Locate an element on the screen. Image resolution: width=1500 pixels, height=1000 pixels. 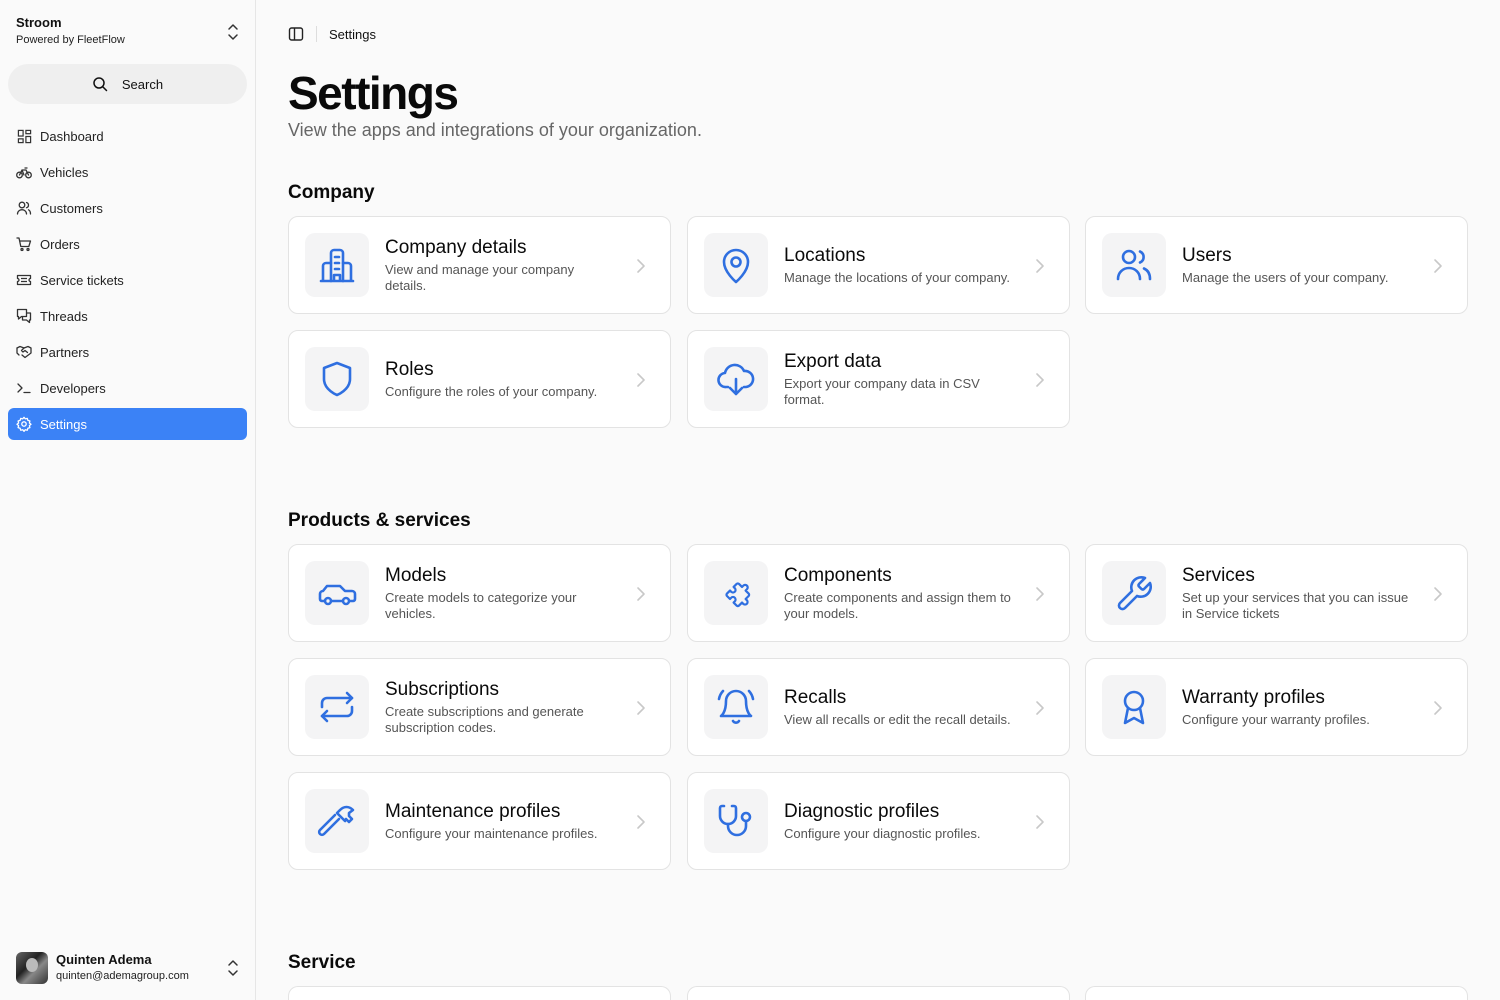
puzzle-icon is located at coordinates (736, 593).